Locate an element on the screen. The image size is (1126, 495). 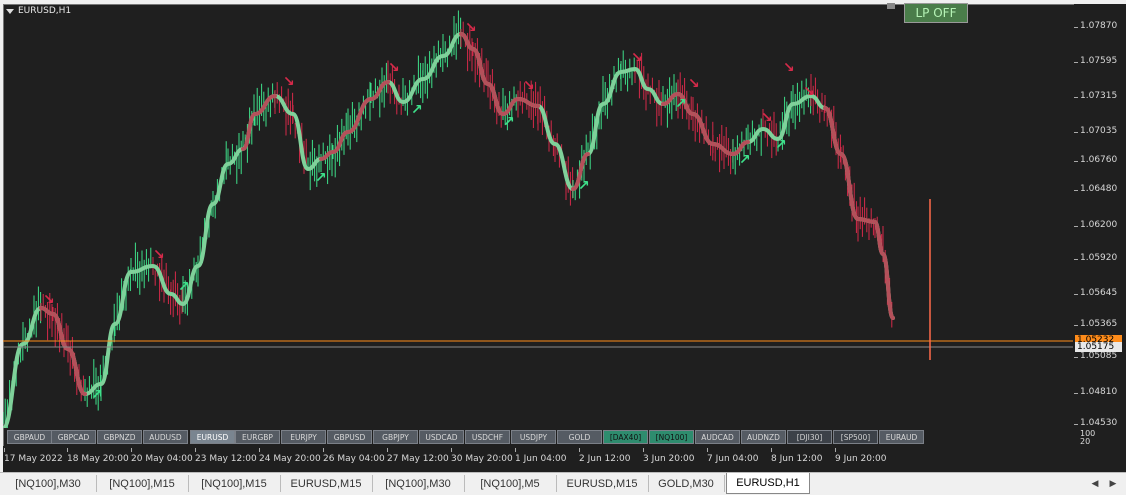
time-tick-label: 9 Jun 20:00 is located at coordinates (861, 456).